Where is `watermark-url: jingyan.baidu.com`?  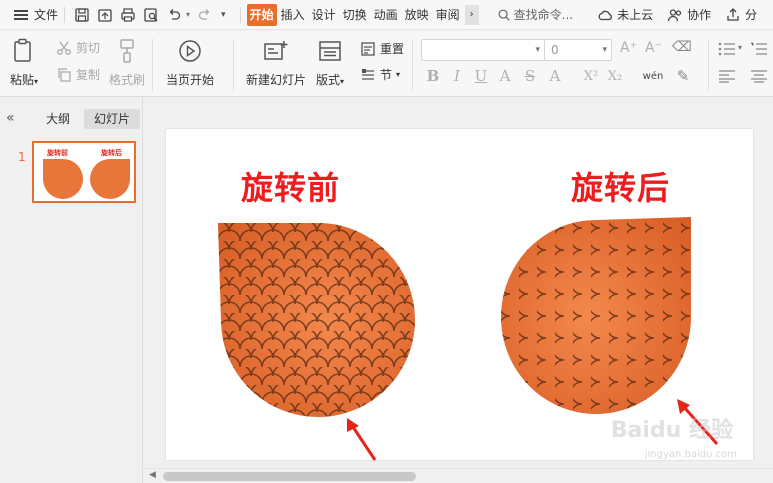 watermark-url: jingyan.baidu.com is located at coordinates (690, 454).